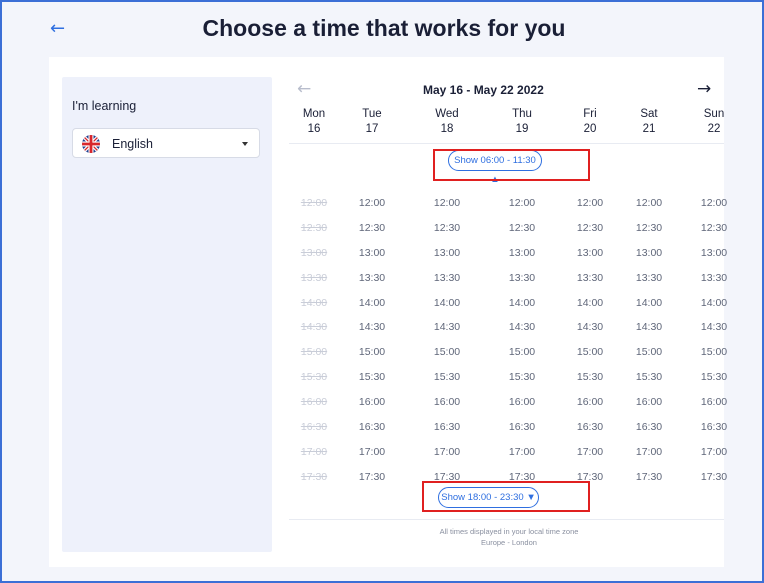 This screenshot has height=583, width=764. Describe the element at coordinates (447, 114) in the screenshot. I see `day-name: Wed` at that location.